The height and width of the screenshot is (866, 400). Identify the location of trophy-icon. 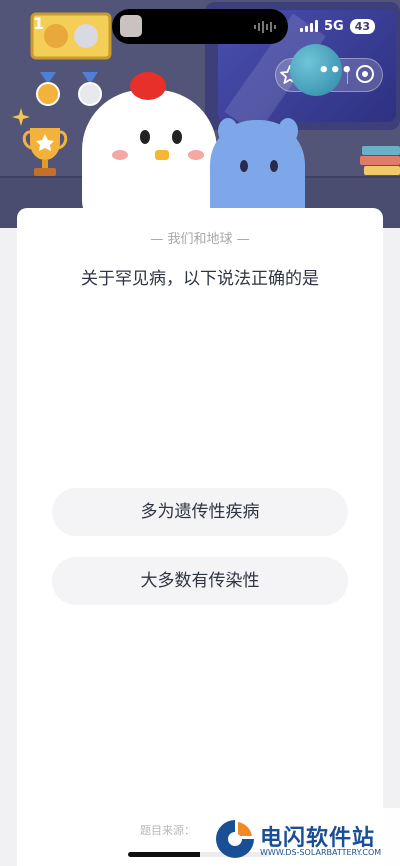
(45, 152).